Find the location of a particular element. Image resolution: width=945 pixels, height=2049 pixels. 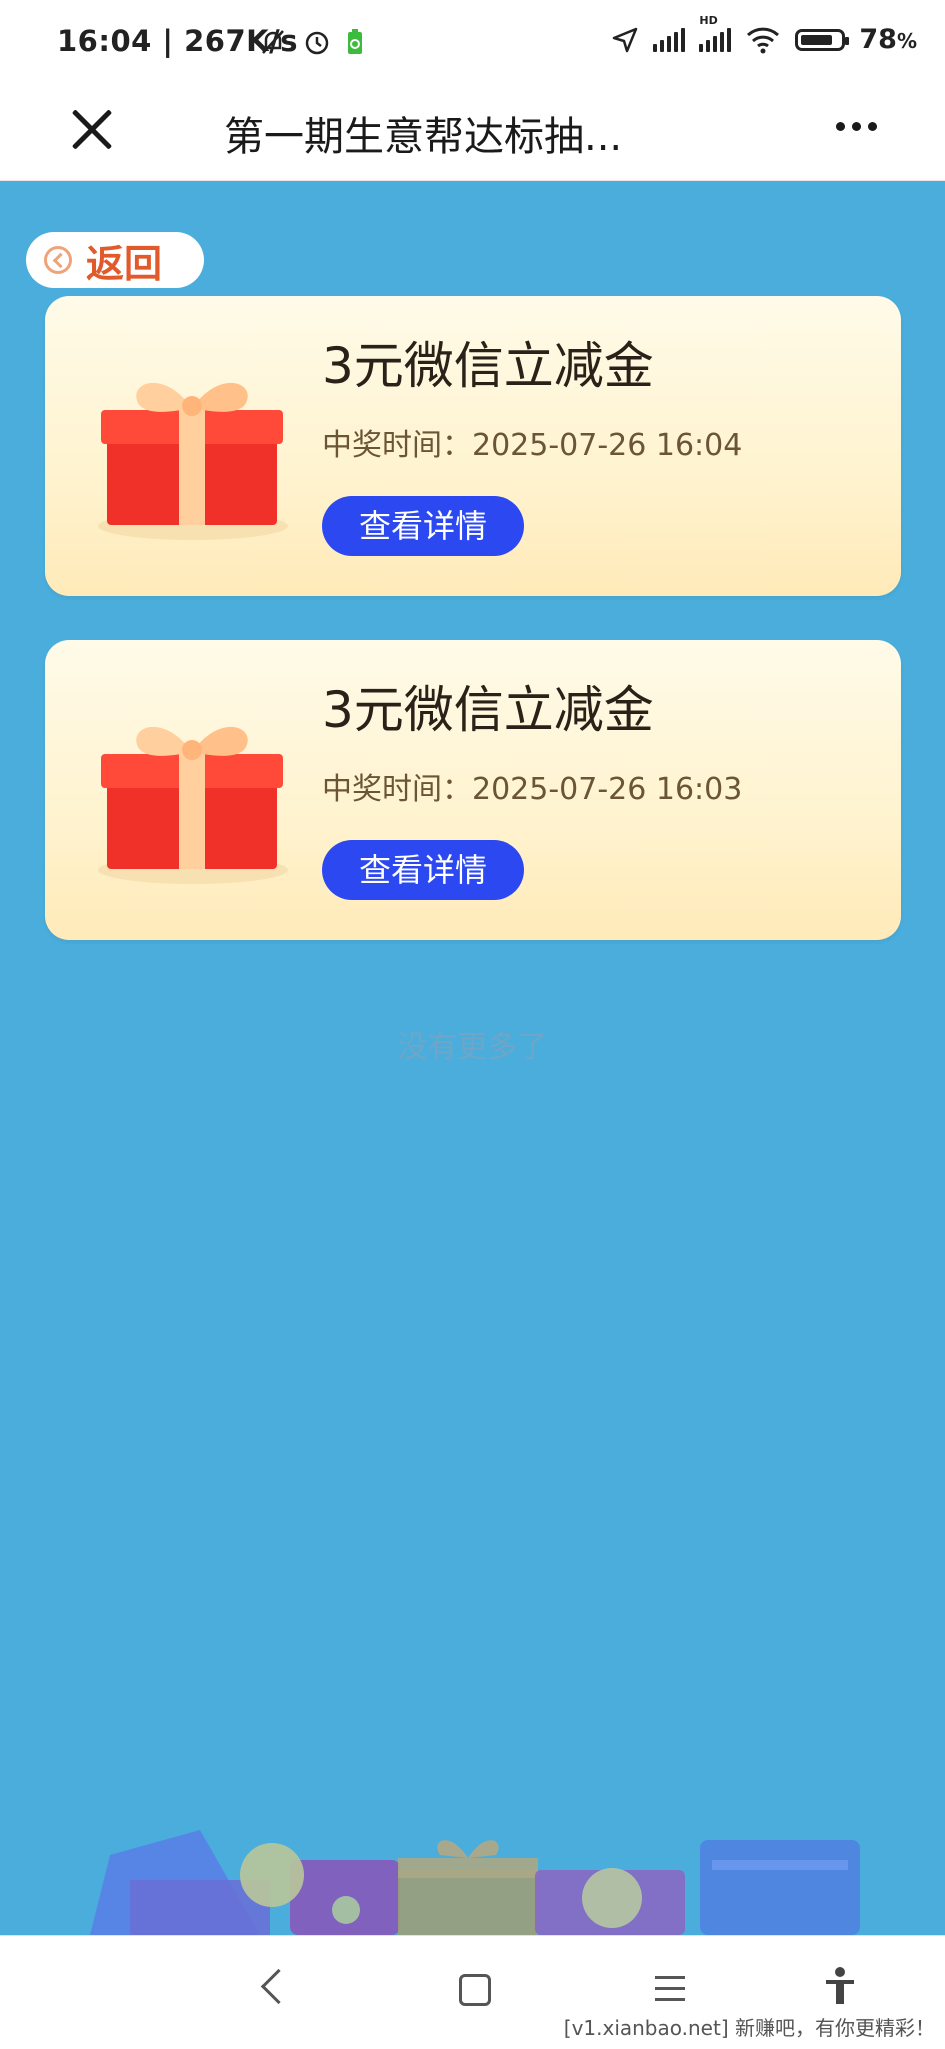

back-circle-icon is located at coordinates (58, 260).